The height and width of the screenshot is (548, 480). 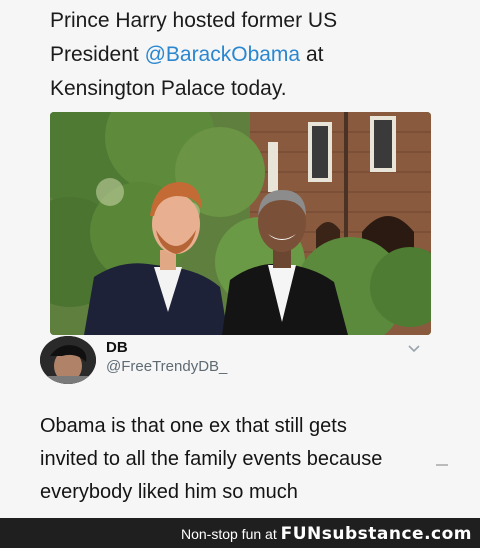 What do you see at coordinates (223, 54) in the screenshot?
I see `mention-link: @BarackObama` at bounding box center [223, 54].